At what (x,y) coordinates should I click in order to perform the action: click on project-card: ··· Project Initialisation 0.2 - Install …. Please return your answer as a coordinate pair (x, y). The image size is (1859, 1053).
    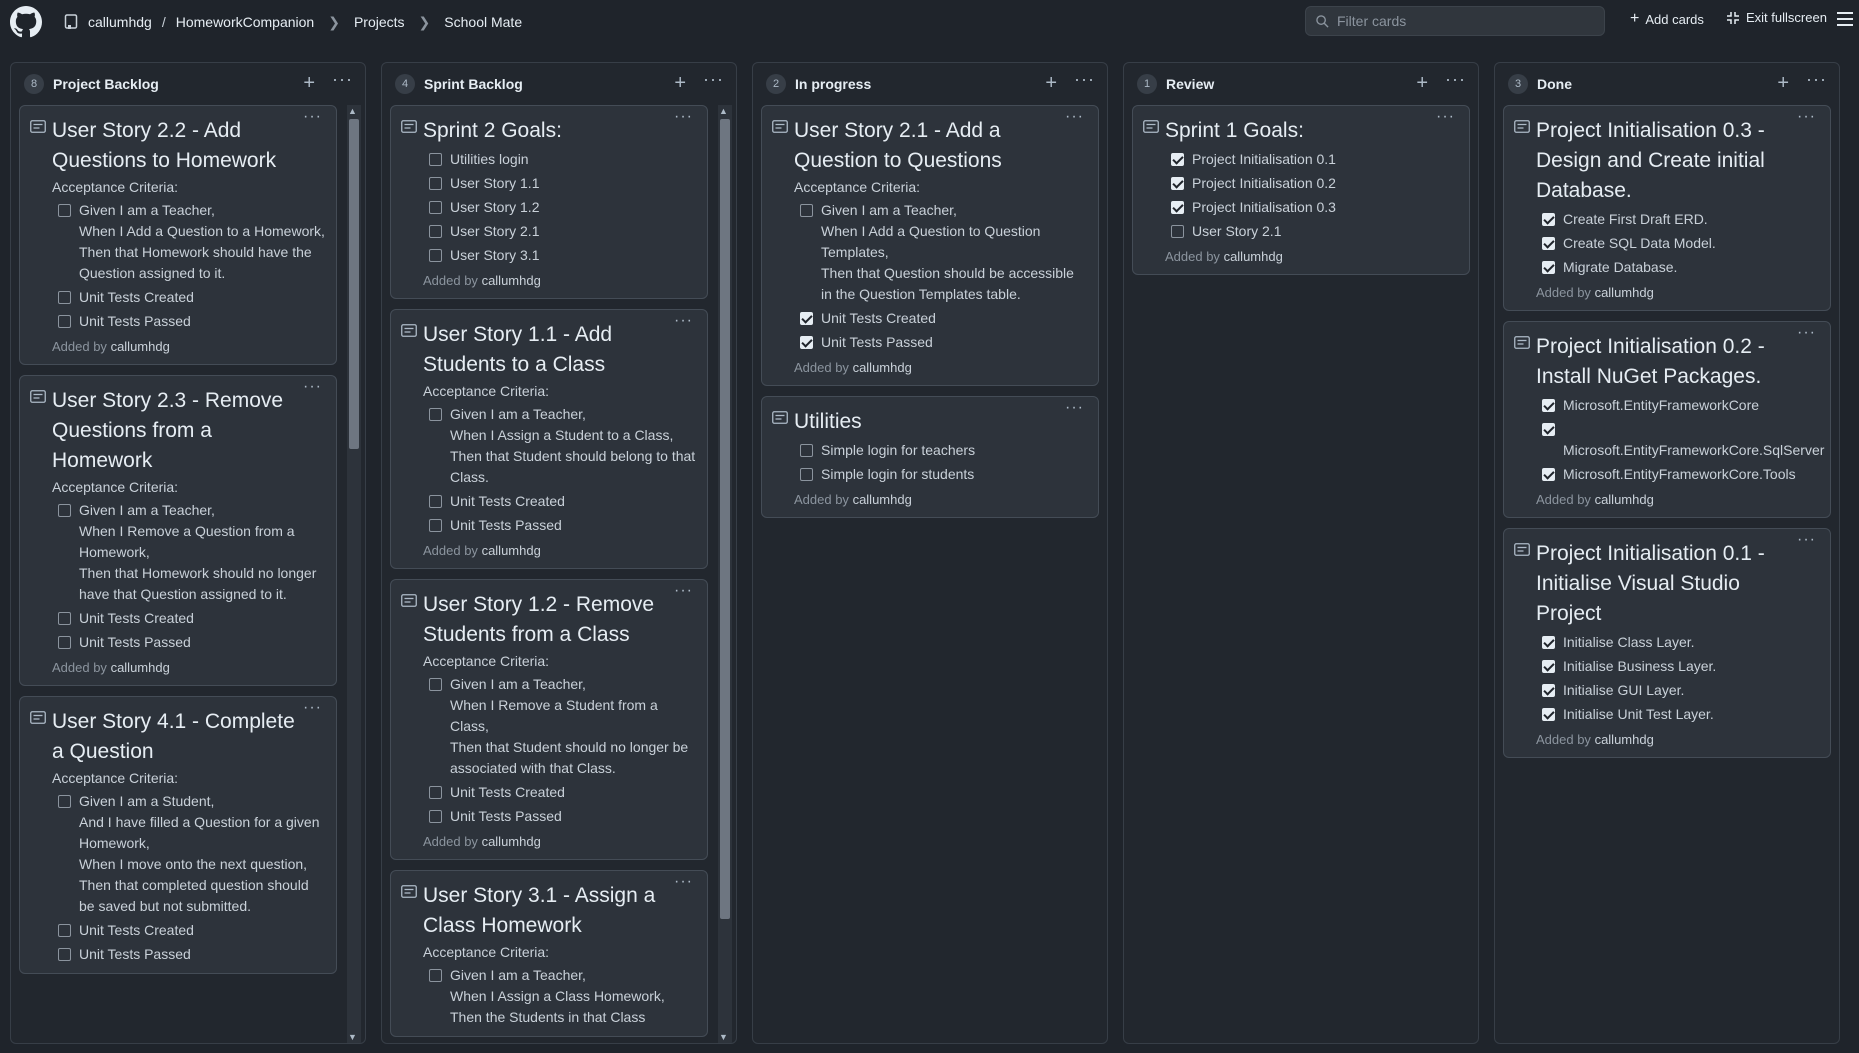
    Looking at the image, I should click on (1667, 419).